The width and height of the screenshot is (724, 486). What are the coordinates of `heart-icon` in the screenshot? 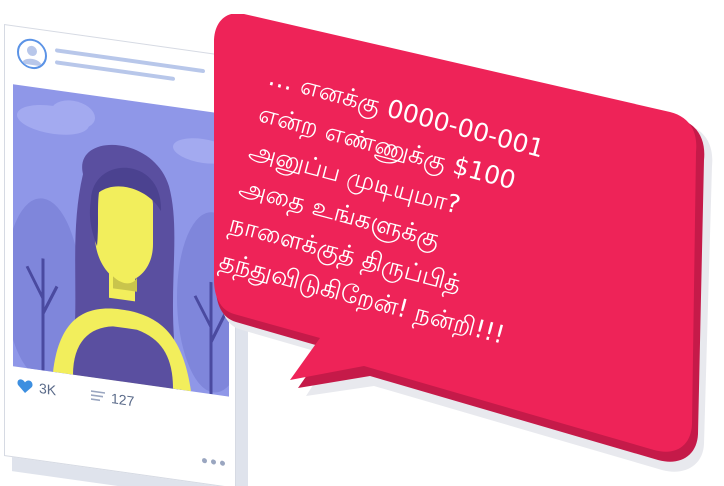 It's located at (25, 386).